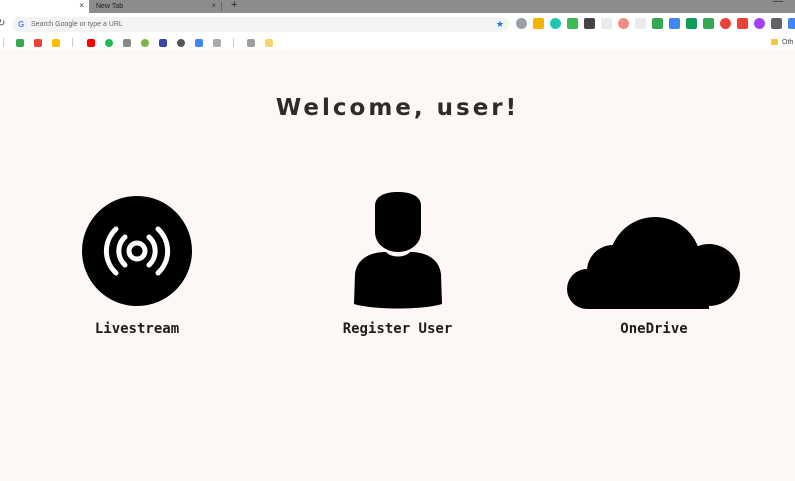 This screenshot has height=481, width=795. Describe the element at coordinates (2, 24) in the screenshot. I see `reload-icon: ↻` at that location.